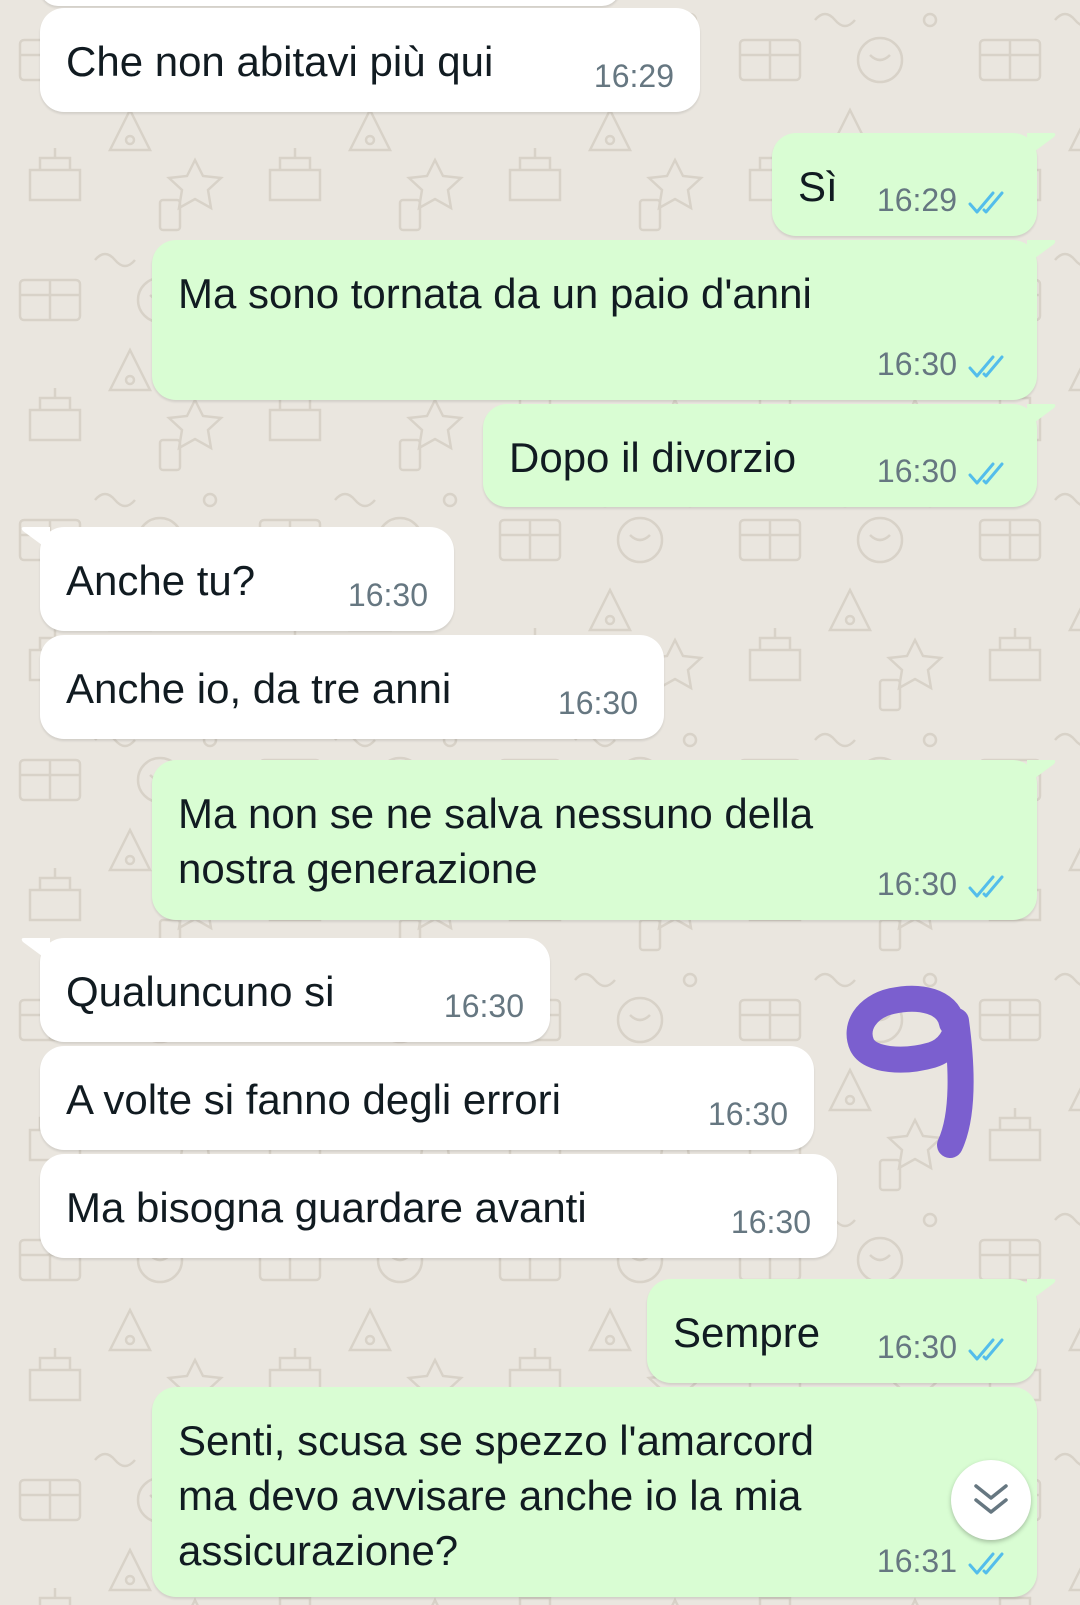 The image size is (1080, 1605). I want to click on outgoing-message-bubble: Dopo il divorzio 16:30, so click(760, 455).